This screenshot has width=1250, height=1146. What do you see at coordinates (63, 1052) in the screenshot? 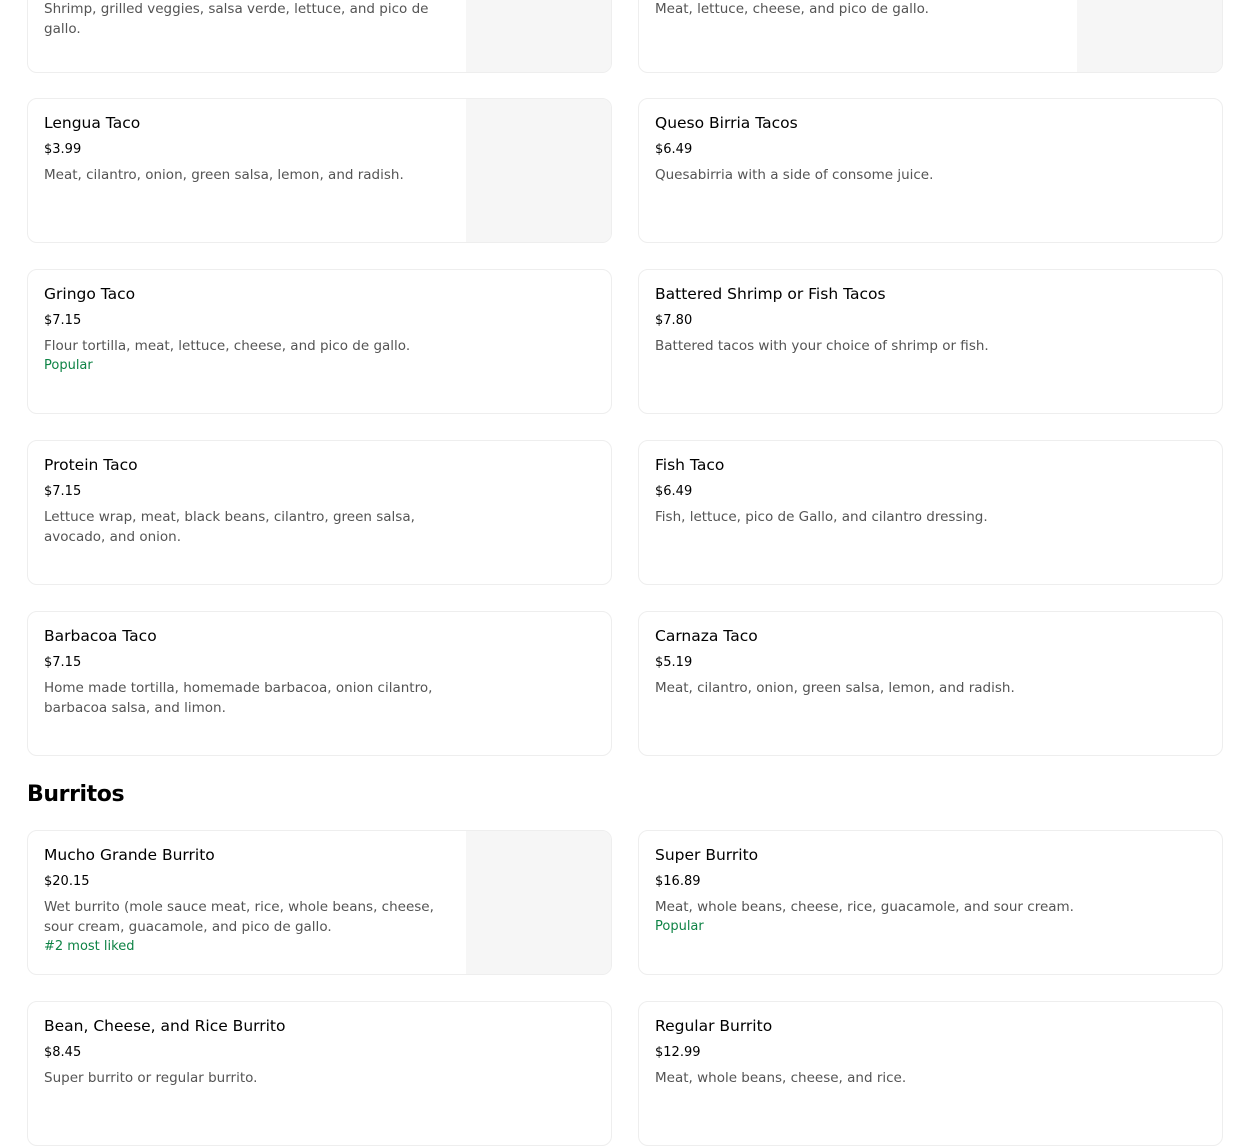
I see `item-price: $8.45` at bounding box center [63, 1052].